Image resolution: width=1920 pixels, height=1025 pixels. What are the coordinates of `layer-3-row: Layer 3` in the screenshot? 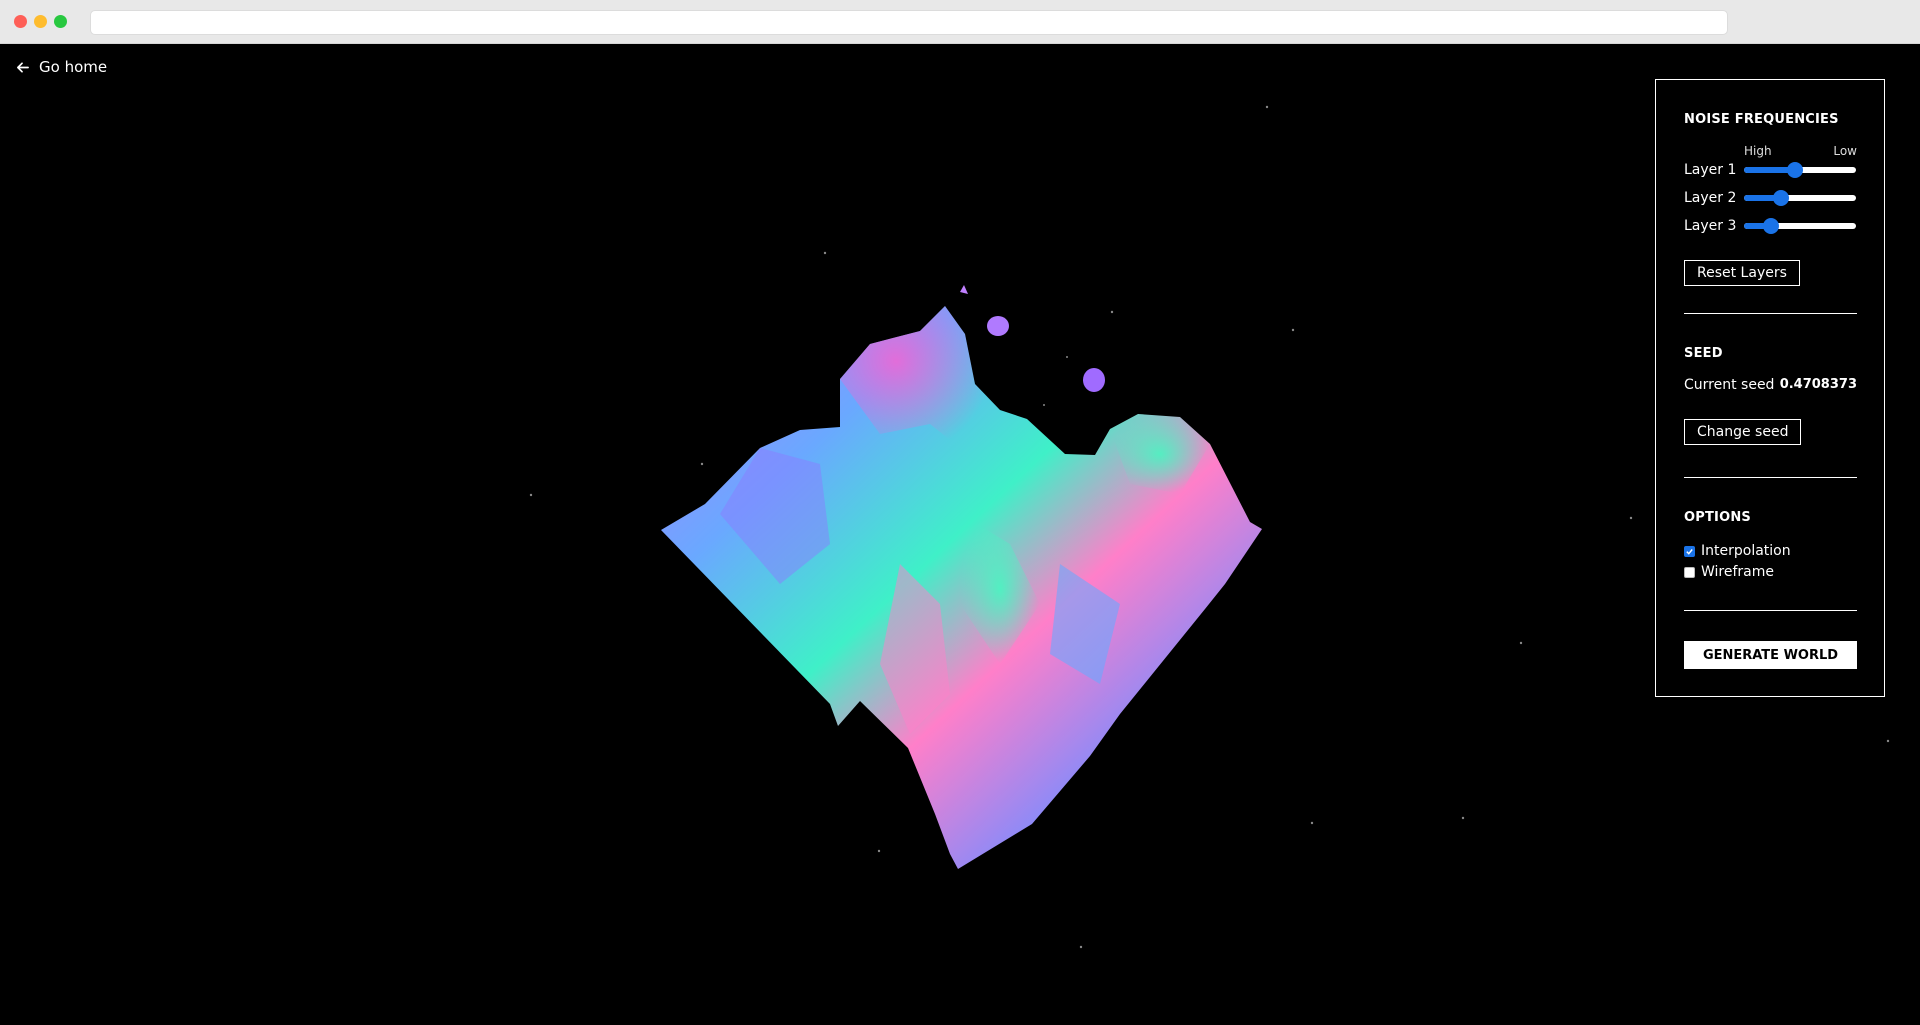 It's located at (1770, 226).